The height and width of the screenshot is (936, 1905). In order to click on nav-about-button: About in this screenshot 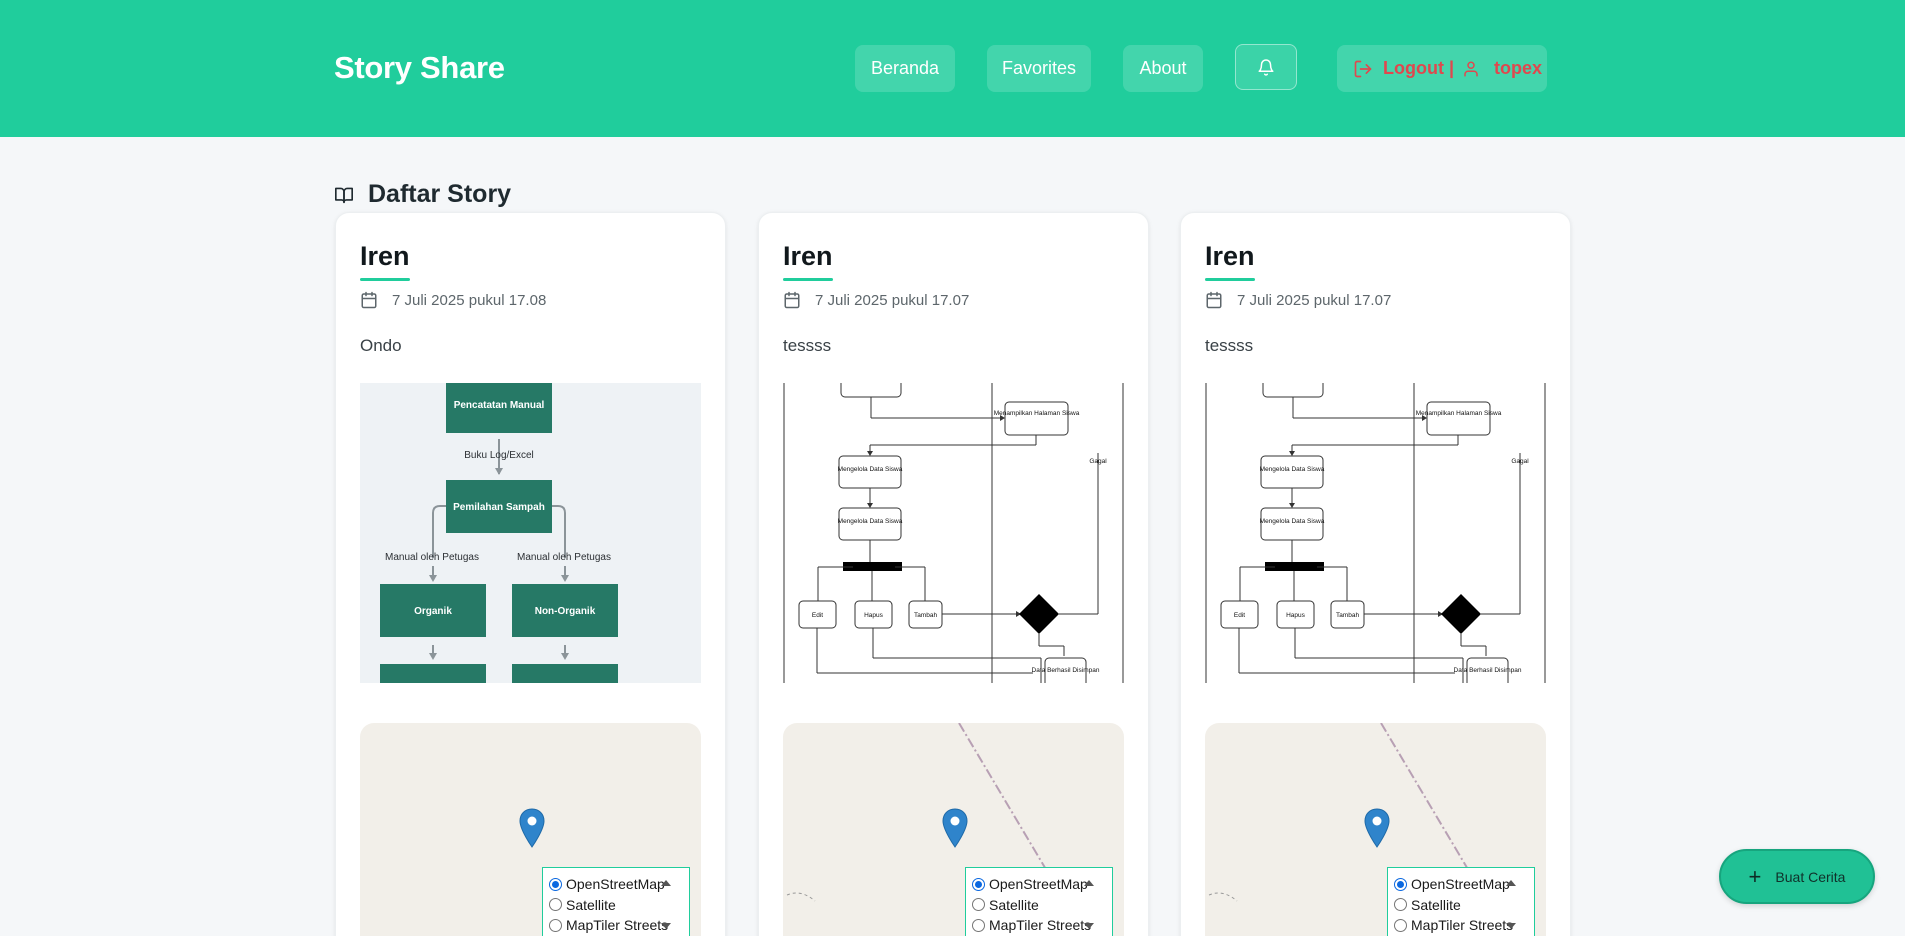, I will do `click(1163, 68)`.